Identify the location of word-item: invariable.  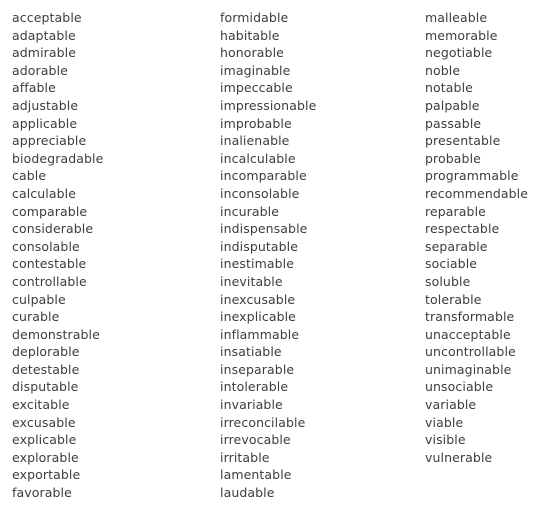
(251, 405).